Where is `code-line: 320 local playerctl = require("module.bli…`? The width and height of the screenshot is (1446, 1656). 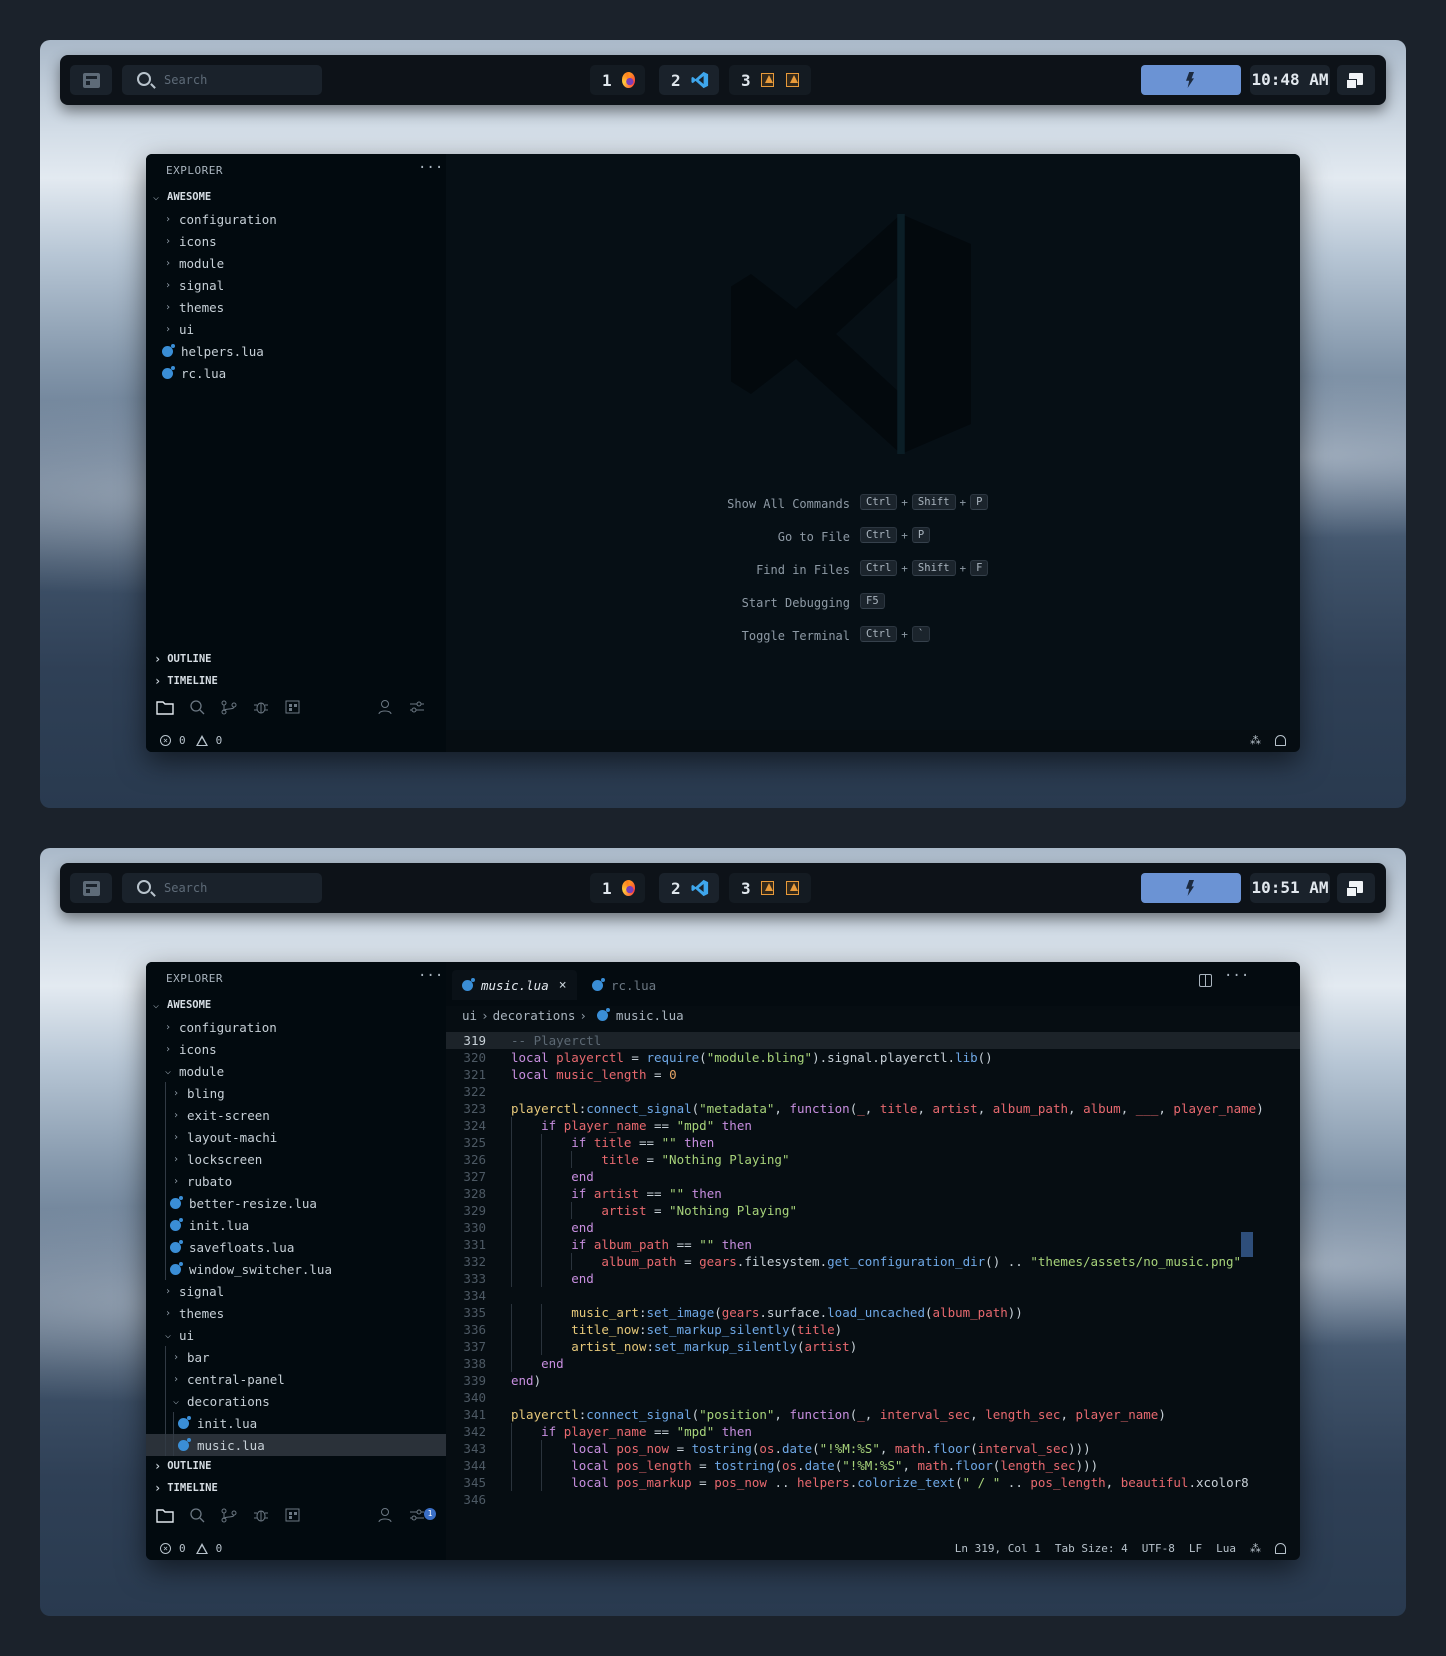
code-line: 320 local playerctl = require("module.bli… is located at coordinates (873, 1057).